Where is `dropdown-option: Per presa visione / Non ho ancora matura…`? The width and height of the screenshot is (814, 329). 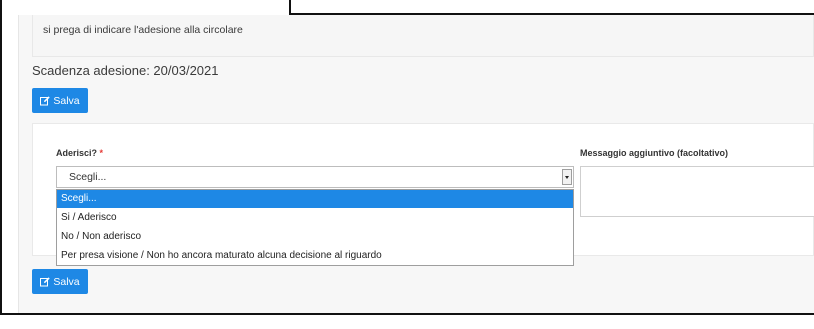 dropdown-option: Per presa visione / Non ho ancora matura… is located at coordinates (315, 256).